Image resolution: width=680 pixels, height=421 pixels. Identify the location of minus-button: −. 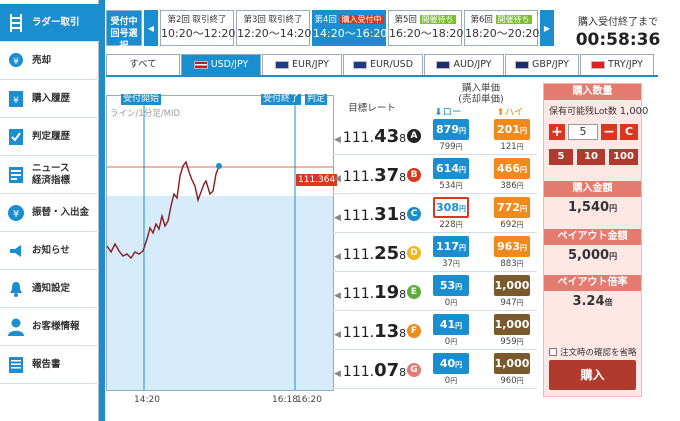
(609, 132).